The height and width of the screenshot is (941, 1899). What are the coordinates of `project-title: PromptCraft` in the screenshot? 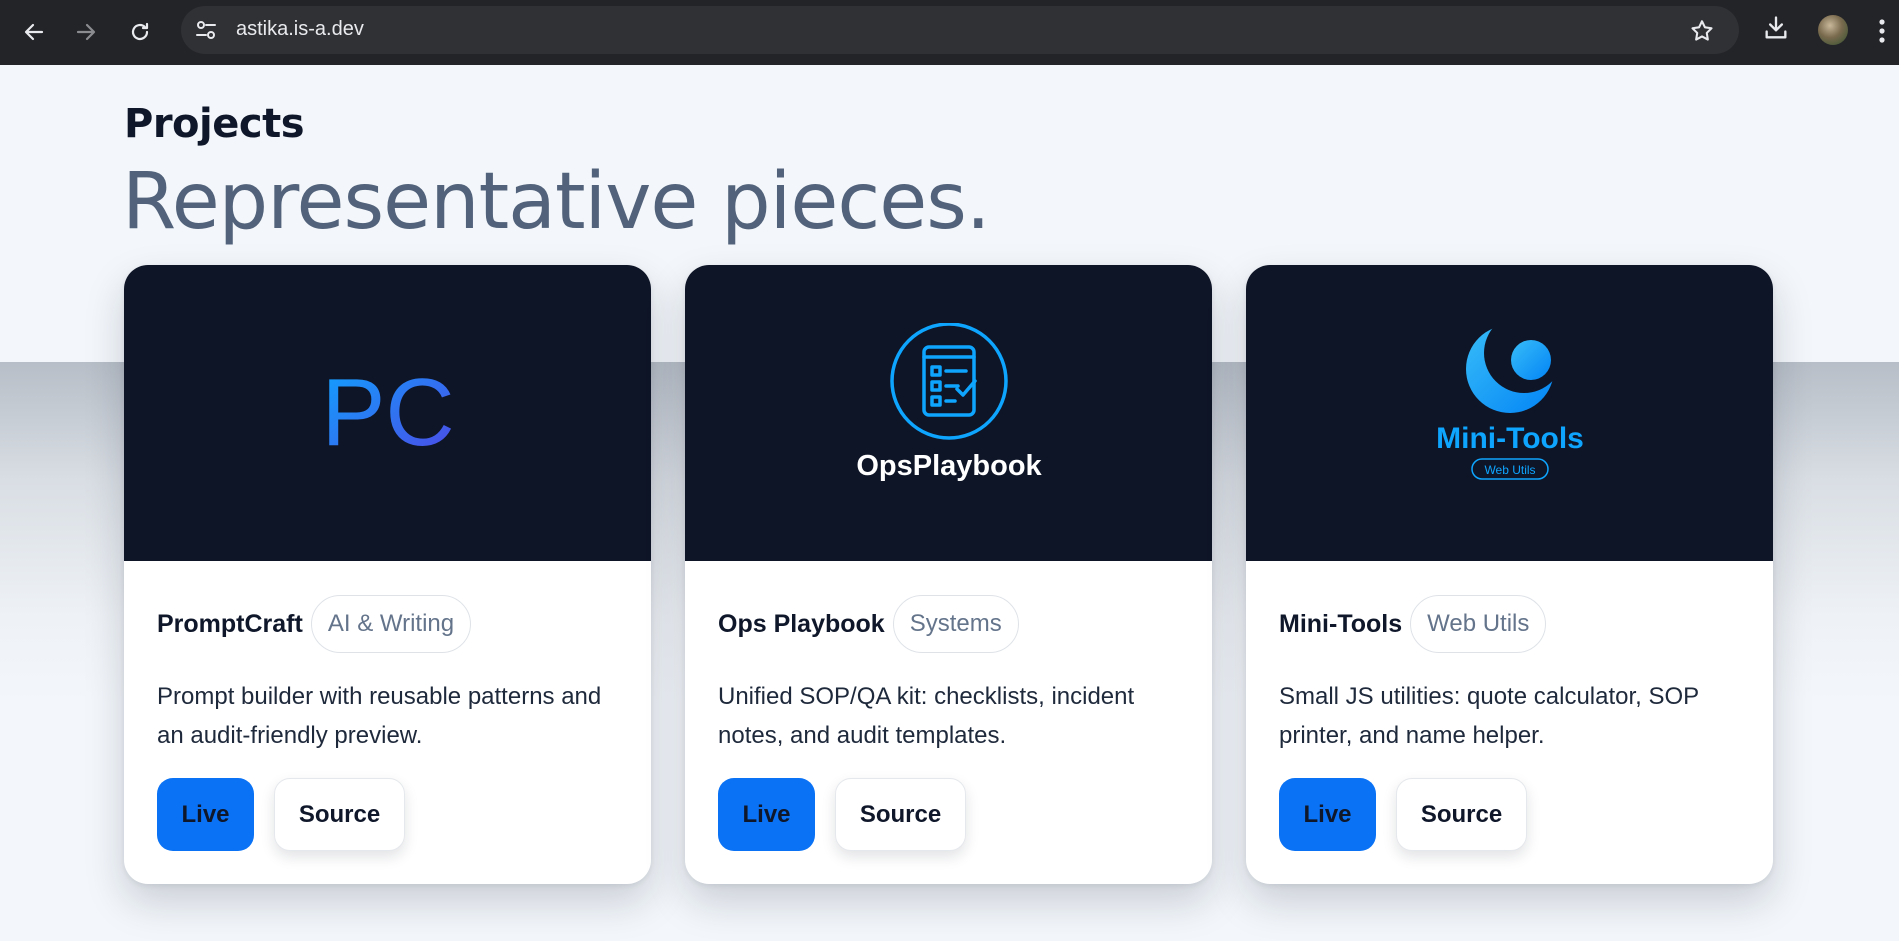 It's located at (230, 623).